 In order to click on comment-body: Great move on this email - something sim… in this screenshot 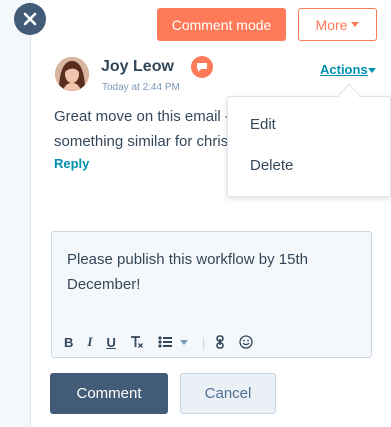, I will do `click(146, 129)`.